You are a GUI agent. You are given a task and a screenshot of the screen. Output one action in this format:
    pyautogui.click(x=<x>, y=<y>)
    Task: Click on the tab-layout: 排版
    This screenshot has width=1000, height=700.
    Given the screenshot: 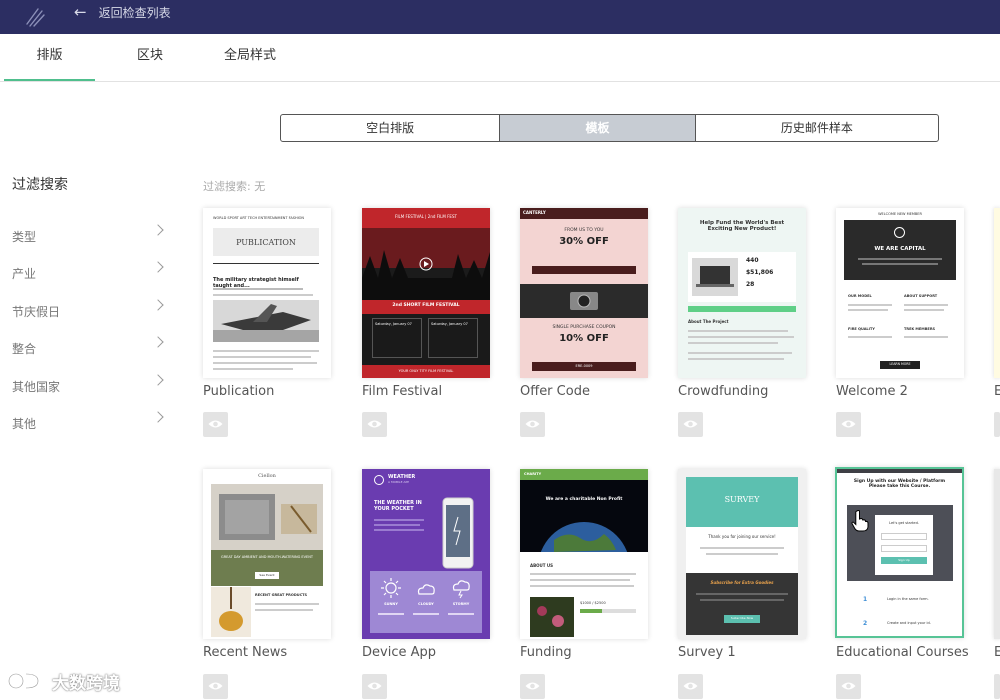 What is the action you would take?
    pyautogui.click(x=49, y=57)
    